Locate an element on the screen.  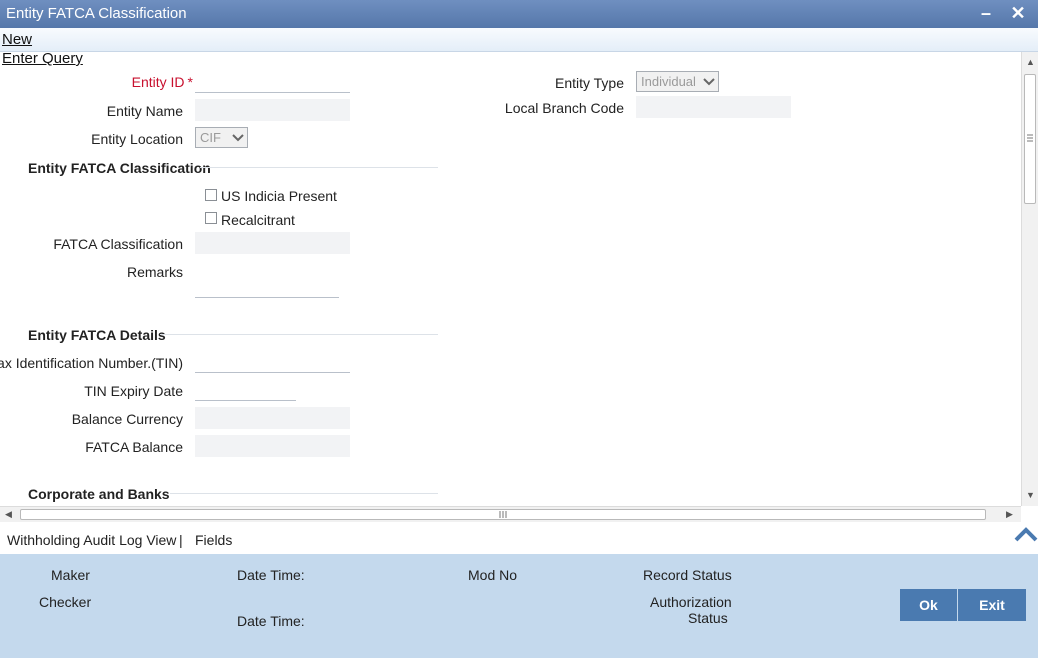
entity-location-label: Entity Location is located at coordinates (137, 139).